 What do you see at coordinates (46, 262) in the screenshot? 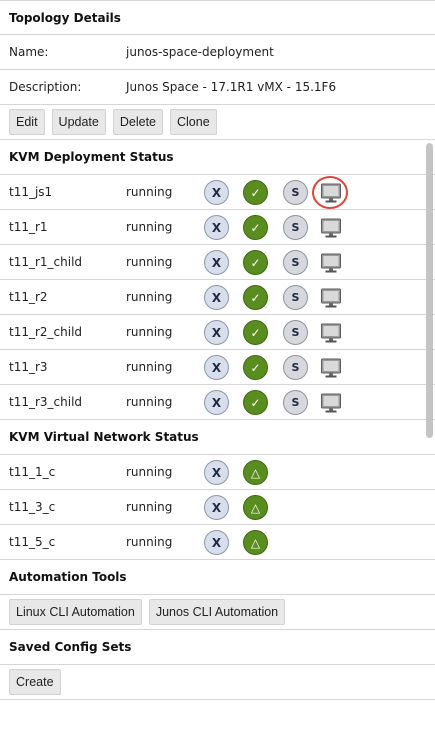
I see `node-name: t11_r1_child` at bounding box center [46, 262].